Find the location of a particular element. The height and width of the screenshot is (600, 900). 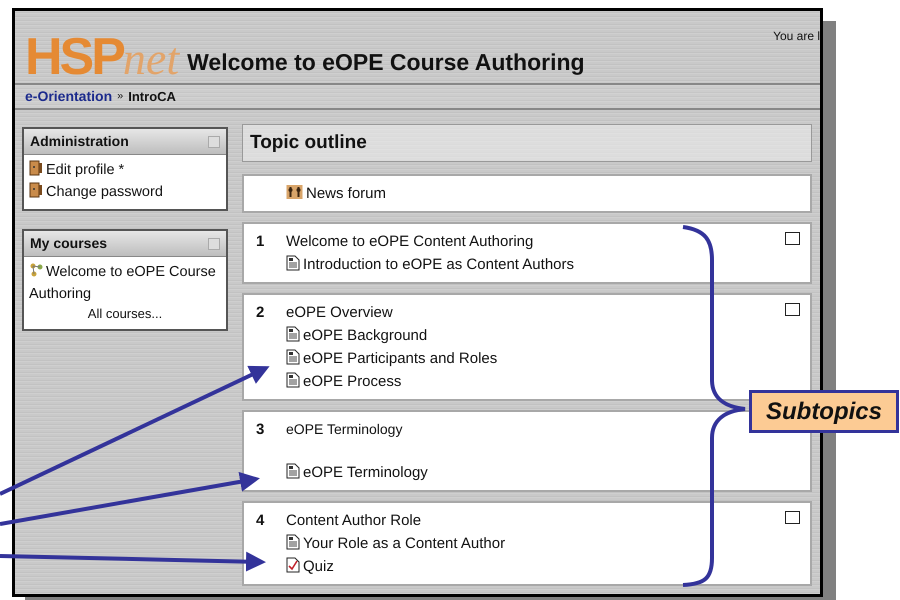

activity-link: eOPE Terminology is located at coordinates (357, 472).